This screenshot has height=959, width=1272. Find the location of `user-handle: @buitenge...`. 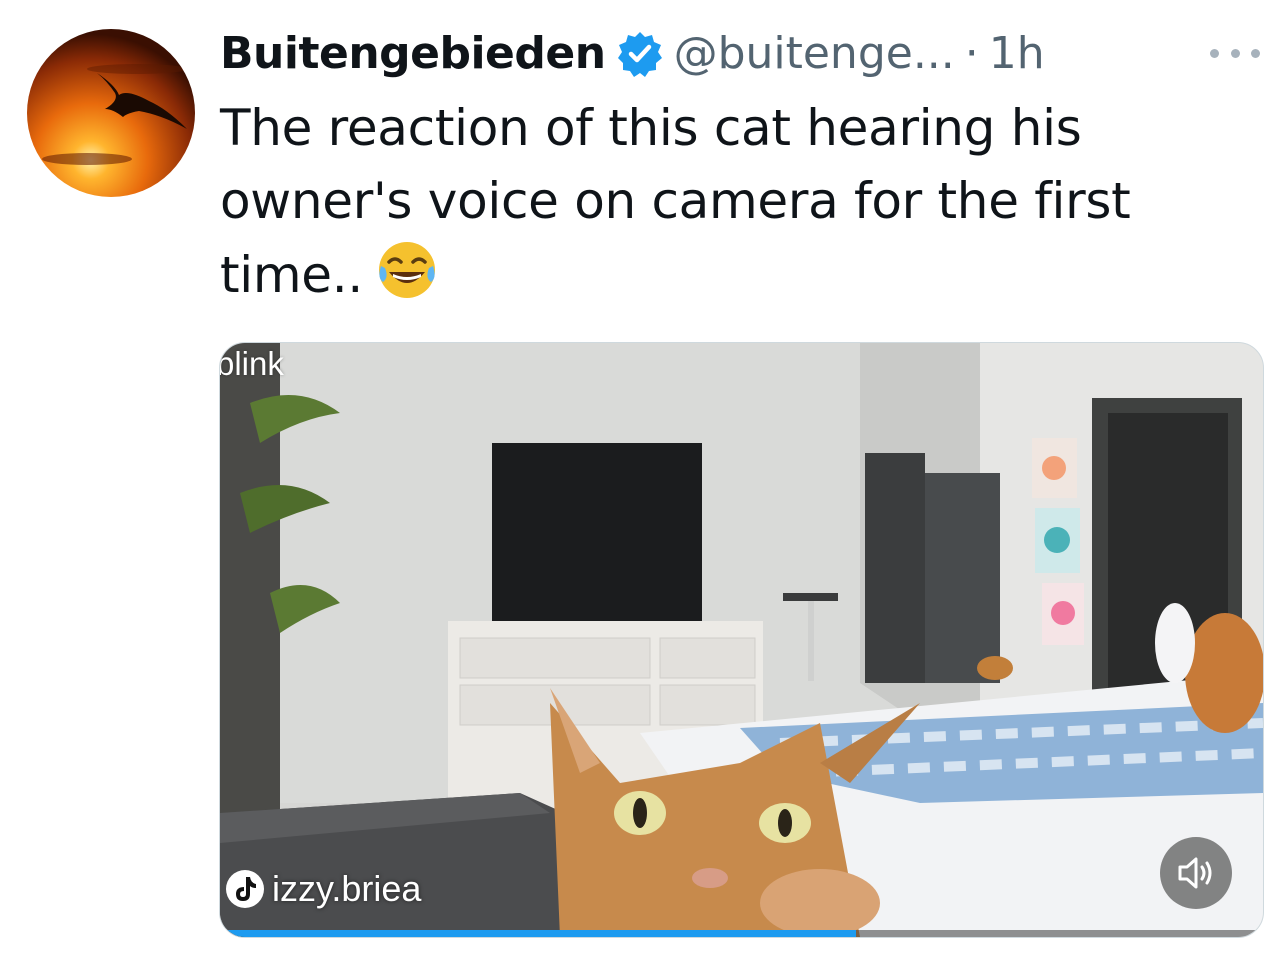

user-handle: @buitenge... is located at coordinates (814, 54).